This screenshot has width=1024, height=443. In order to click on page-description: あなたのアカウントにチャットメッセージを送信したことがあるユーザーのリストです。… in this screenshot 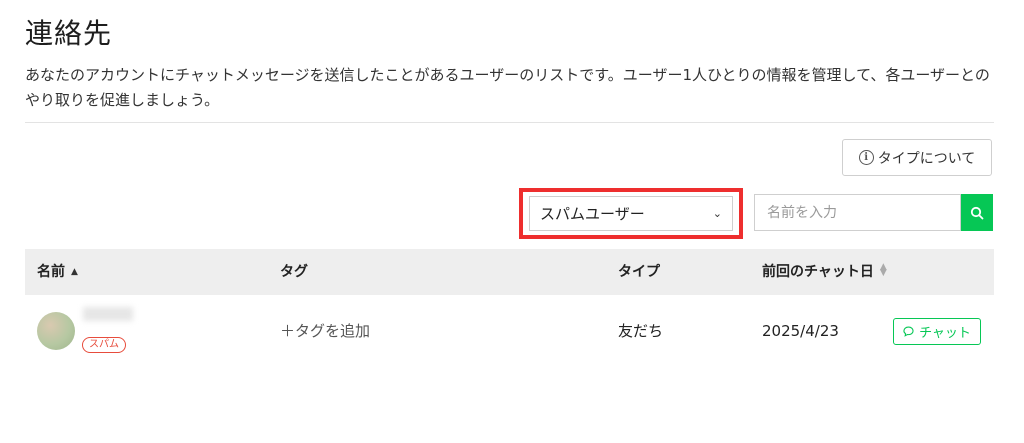, I will do `click(507, 87)`.